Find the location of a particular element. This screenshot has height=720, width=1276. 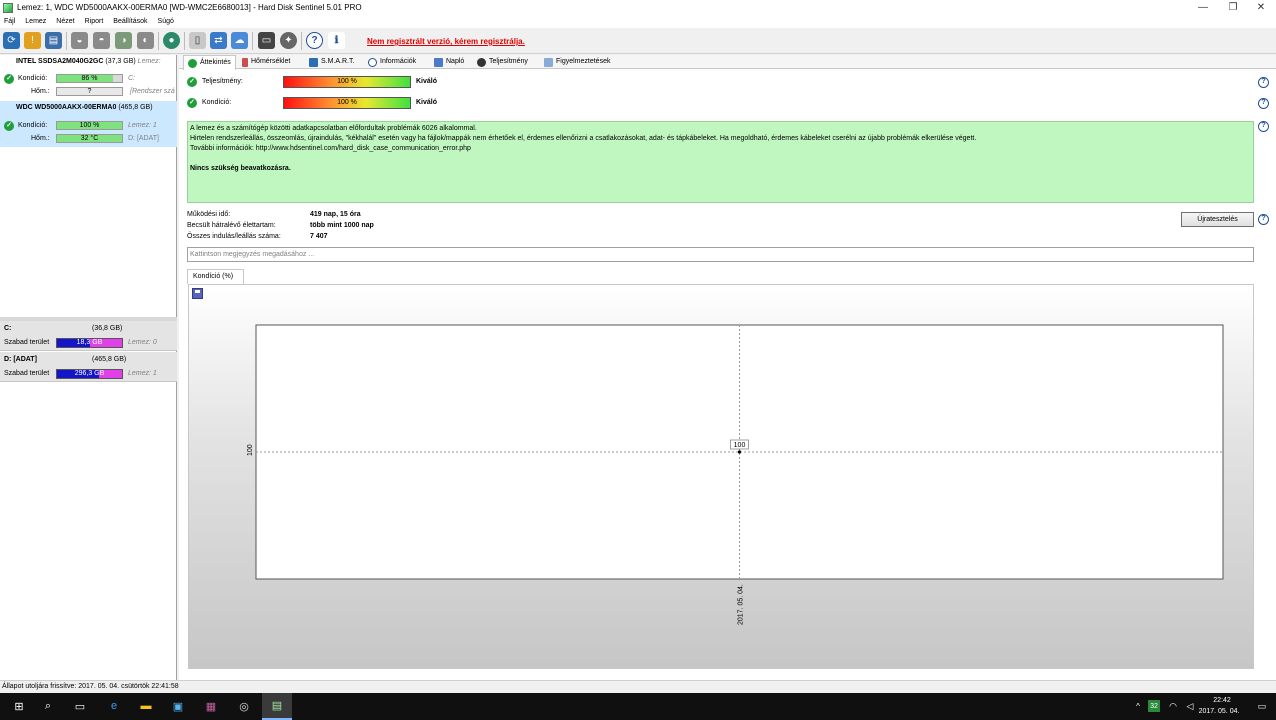

temp-value: 32 °C is located at coordinates (89, 138).